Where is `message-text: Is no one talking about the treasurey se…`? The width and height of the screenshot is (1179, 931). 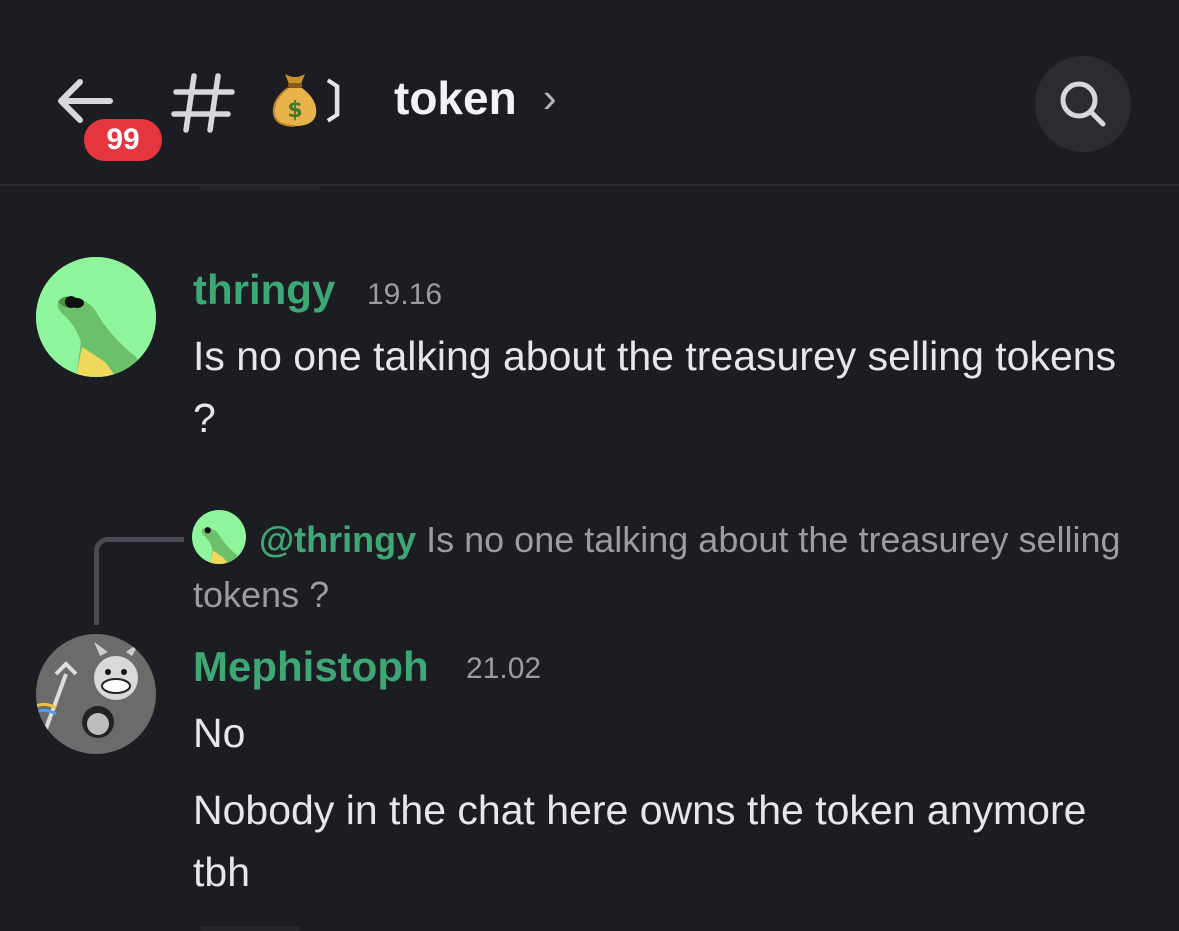 message-text: Is no one talking about the treasurey se… is located at coordinates (655, 387).